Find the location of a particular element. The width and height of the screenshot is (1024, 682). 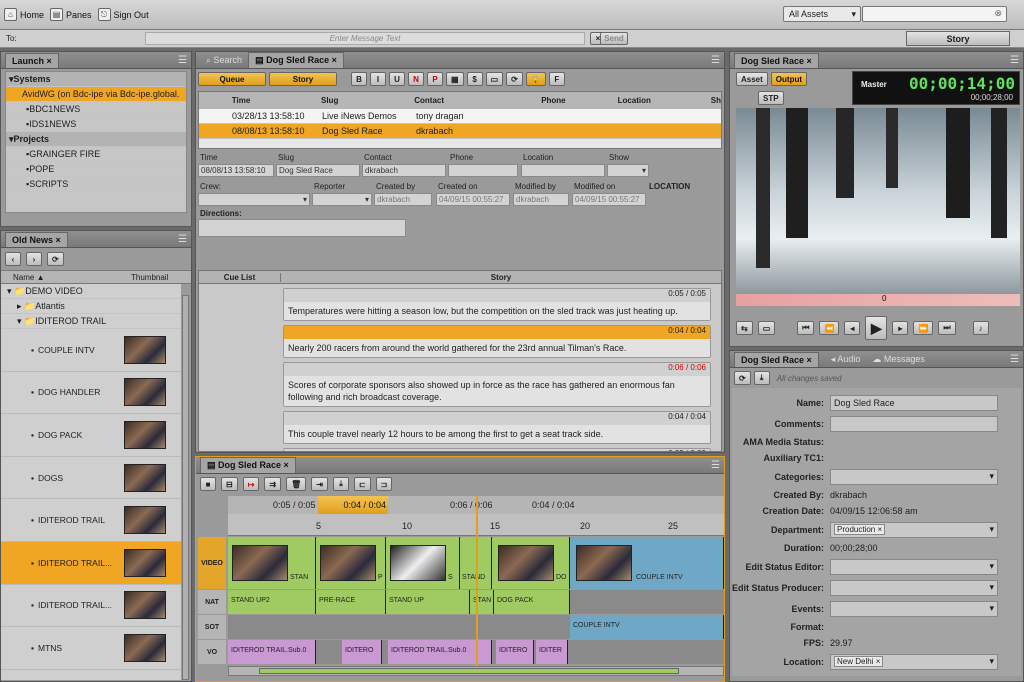

folder-item: ▾ 📁 IDITEROD TRAIL is located at coordinates (91, 321).